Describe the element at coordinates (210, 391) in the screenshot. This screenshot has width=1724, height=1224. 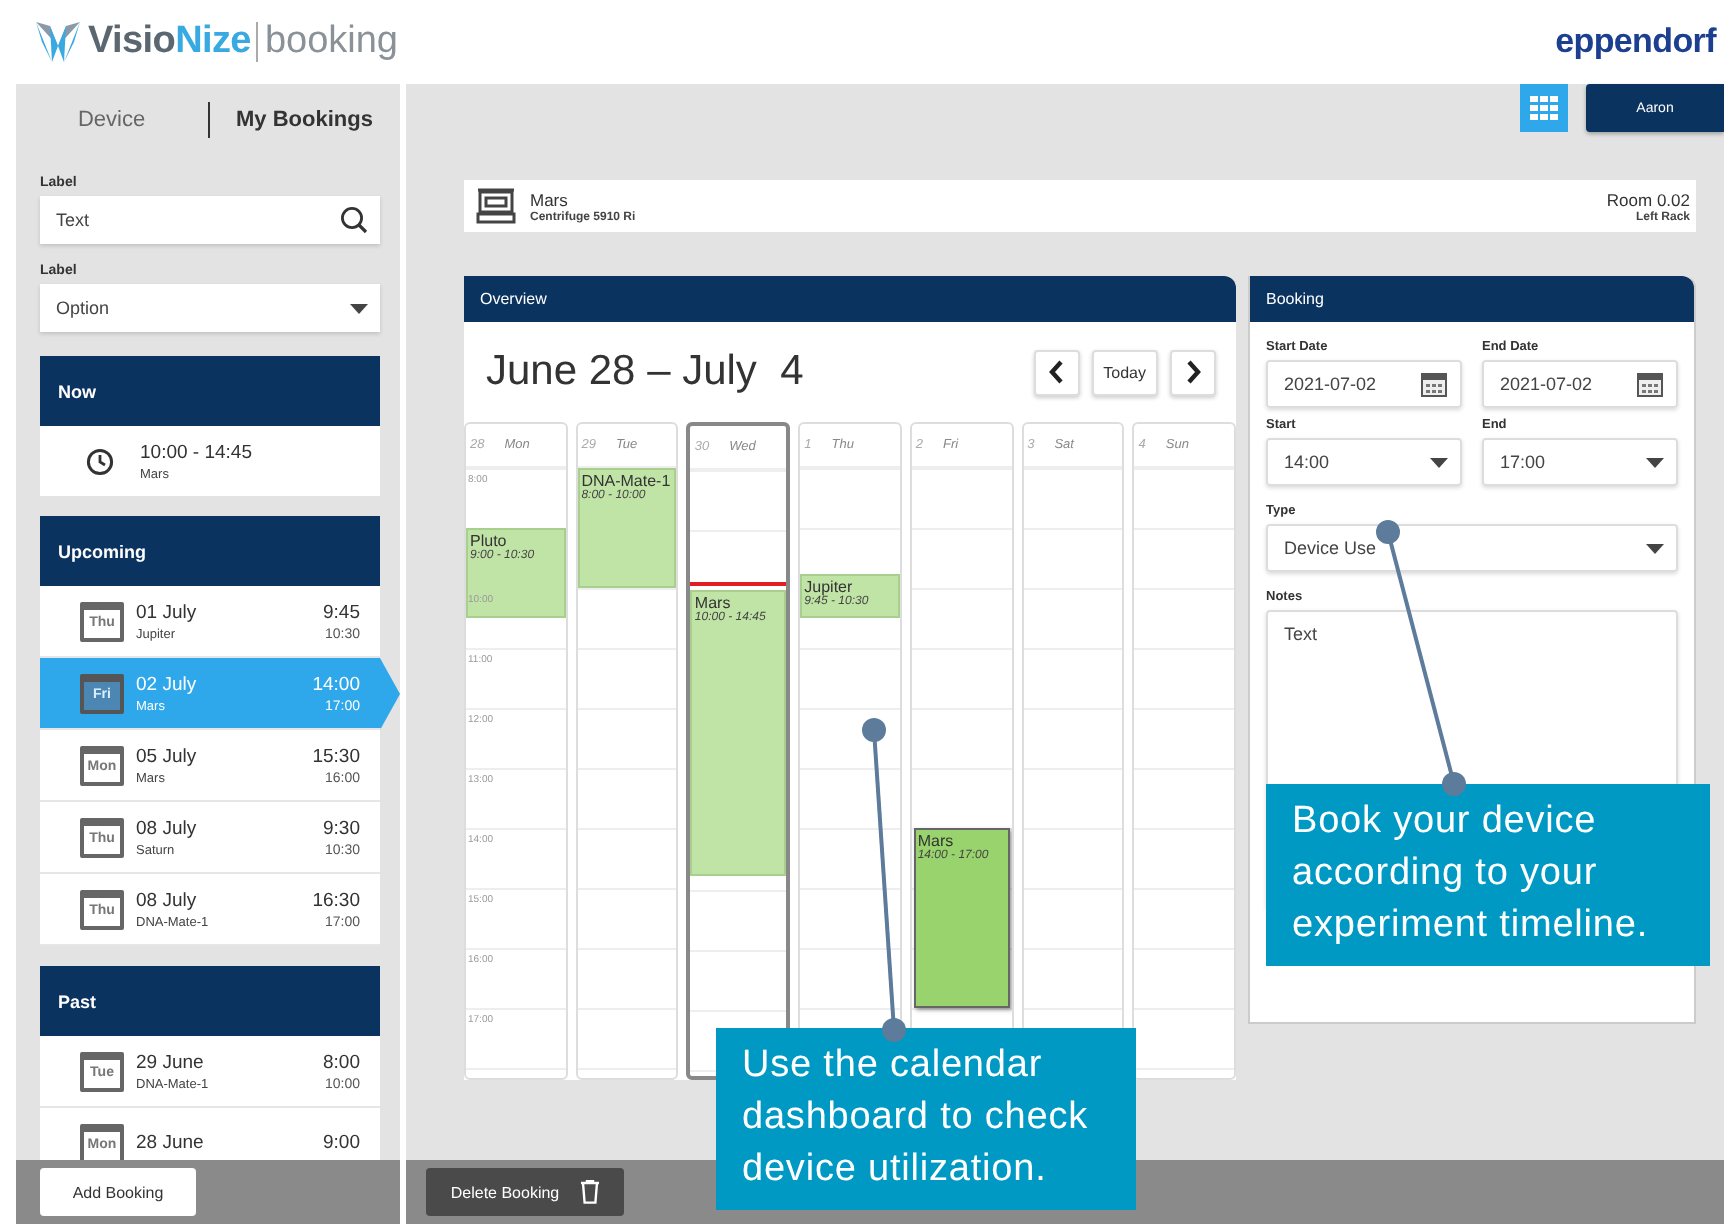
I see `section-header: Now` at that location.